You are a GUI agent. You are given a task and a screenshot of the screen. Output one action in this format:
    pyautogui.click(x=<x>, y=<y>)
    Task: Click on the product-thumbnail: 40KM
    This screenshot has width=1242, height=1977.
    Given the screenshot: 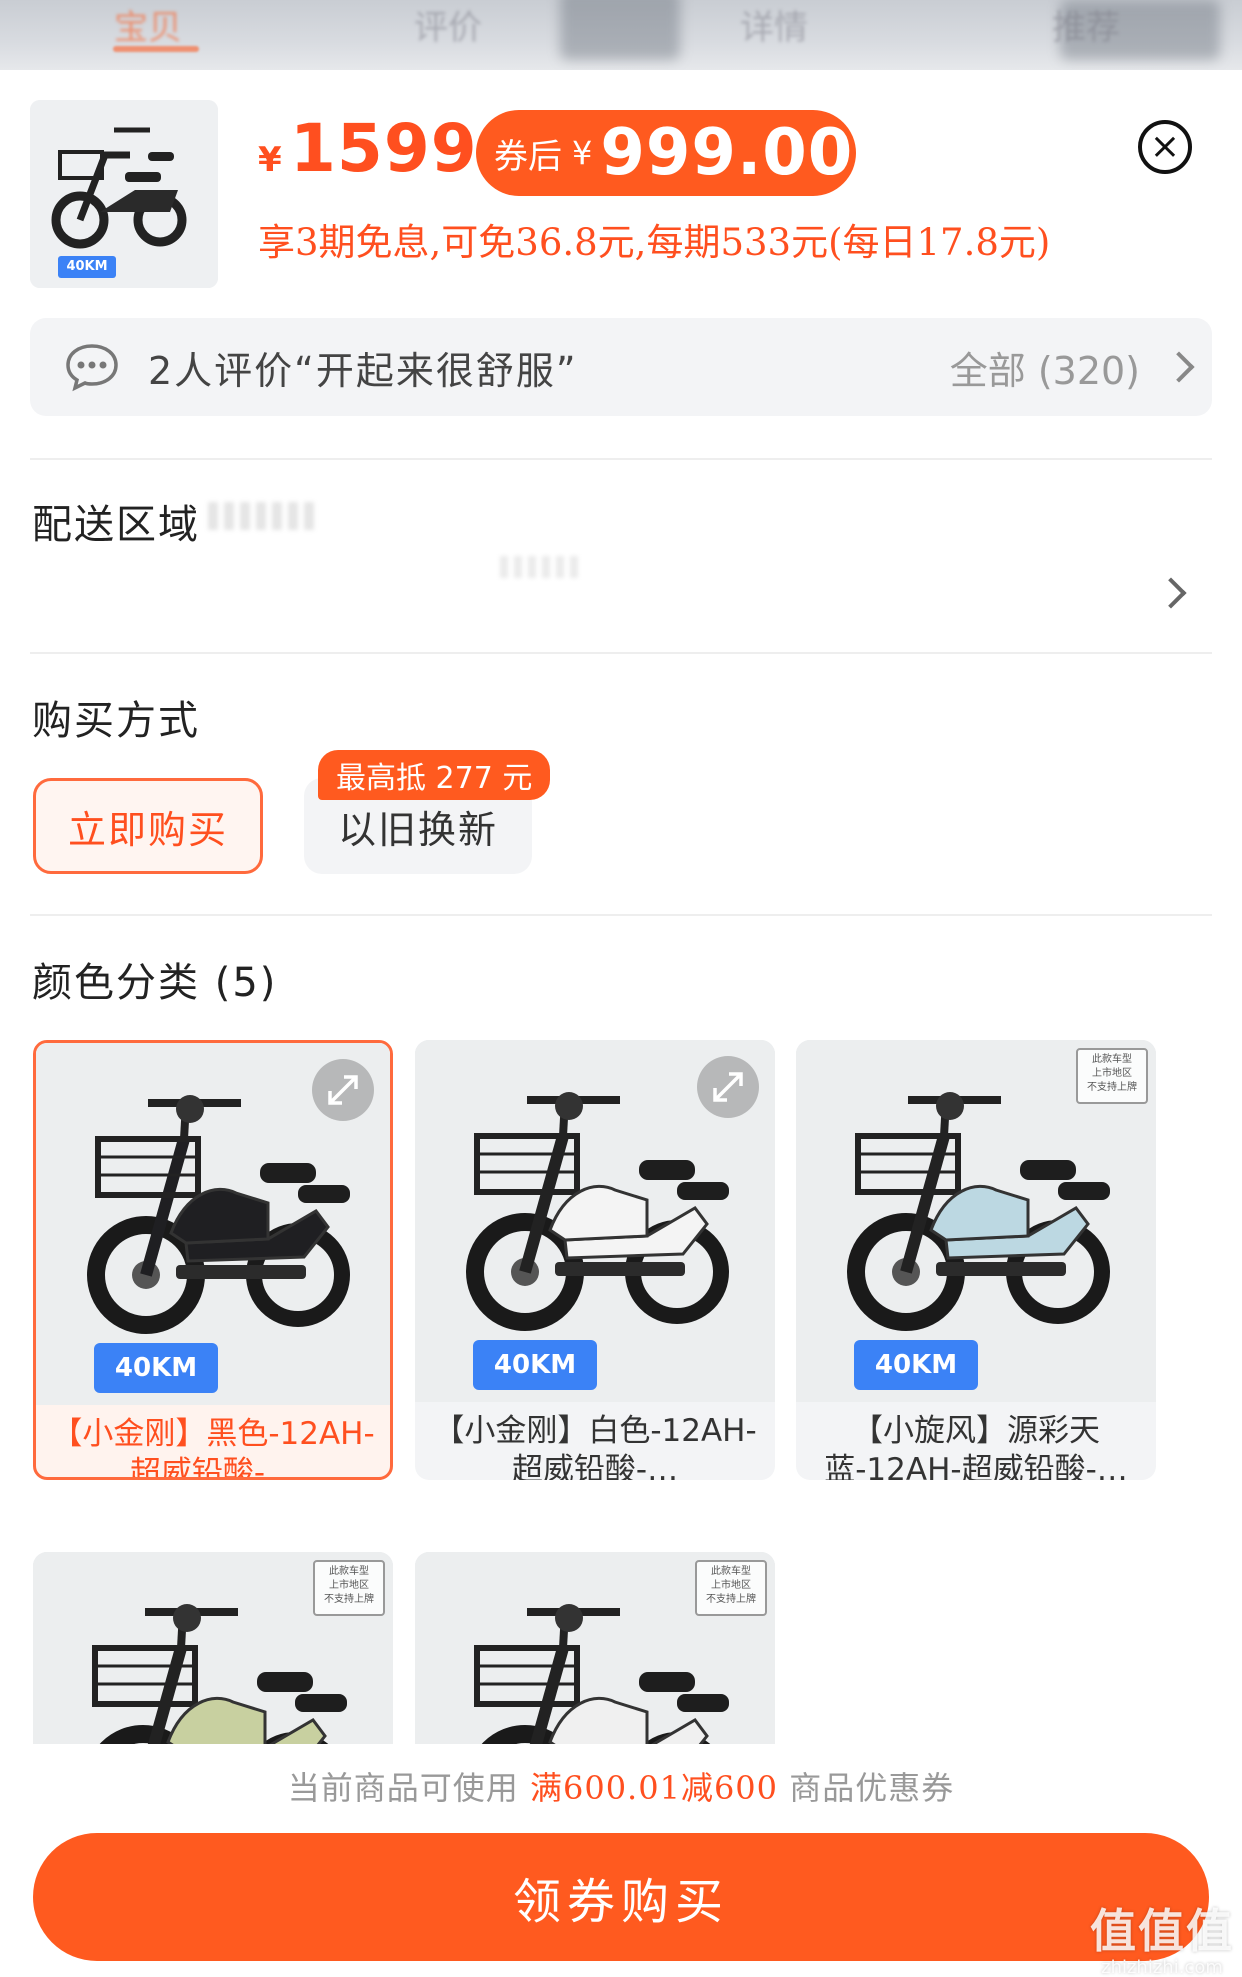 What is the action you would take?
    pyautogui.click(x=124, y=194)
    